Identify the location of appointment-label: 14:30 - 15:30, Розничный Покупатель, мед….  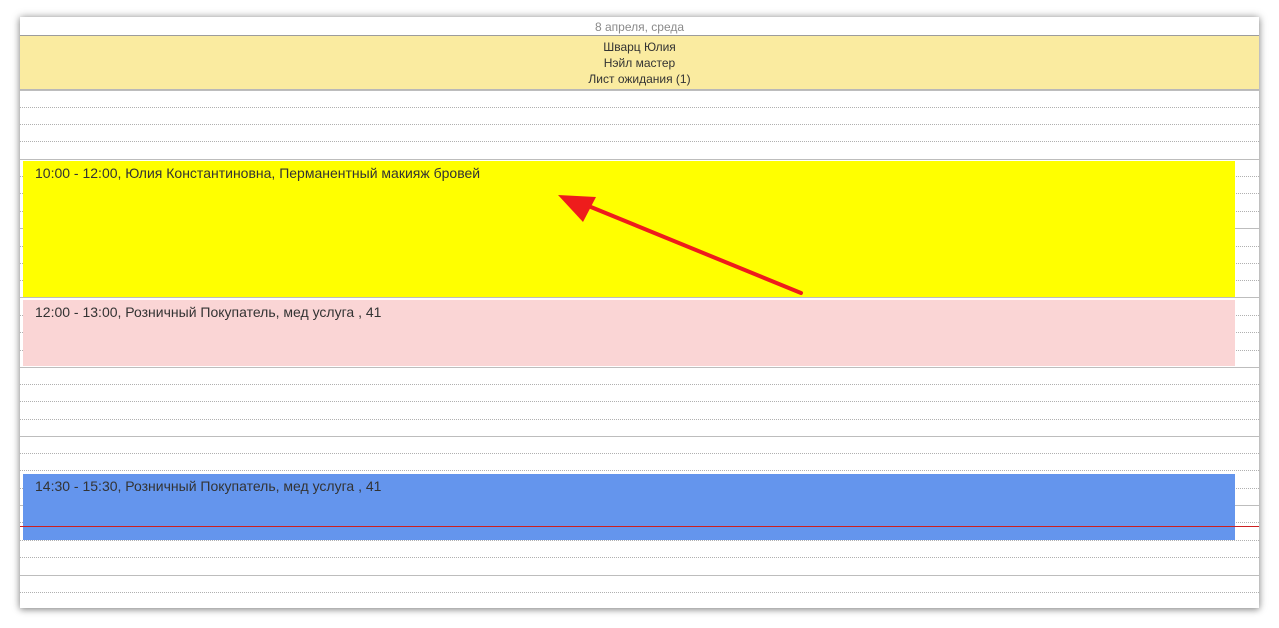
(208, 486).